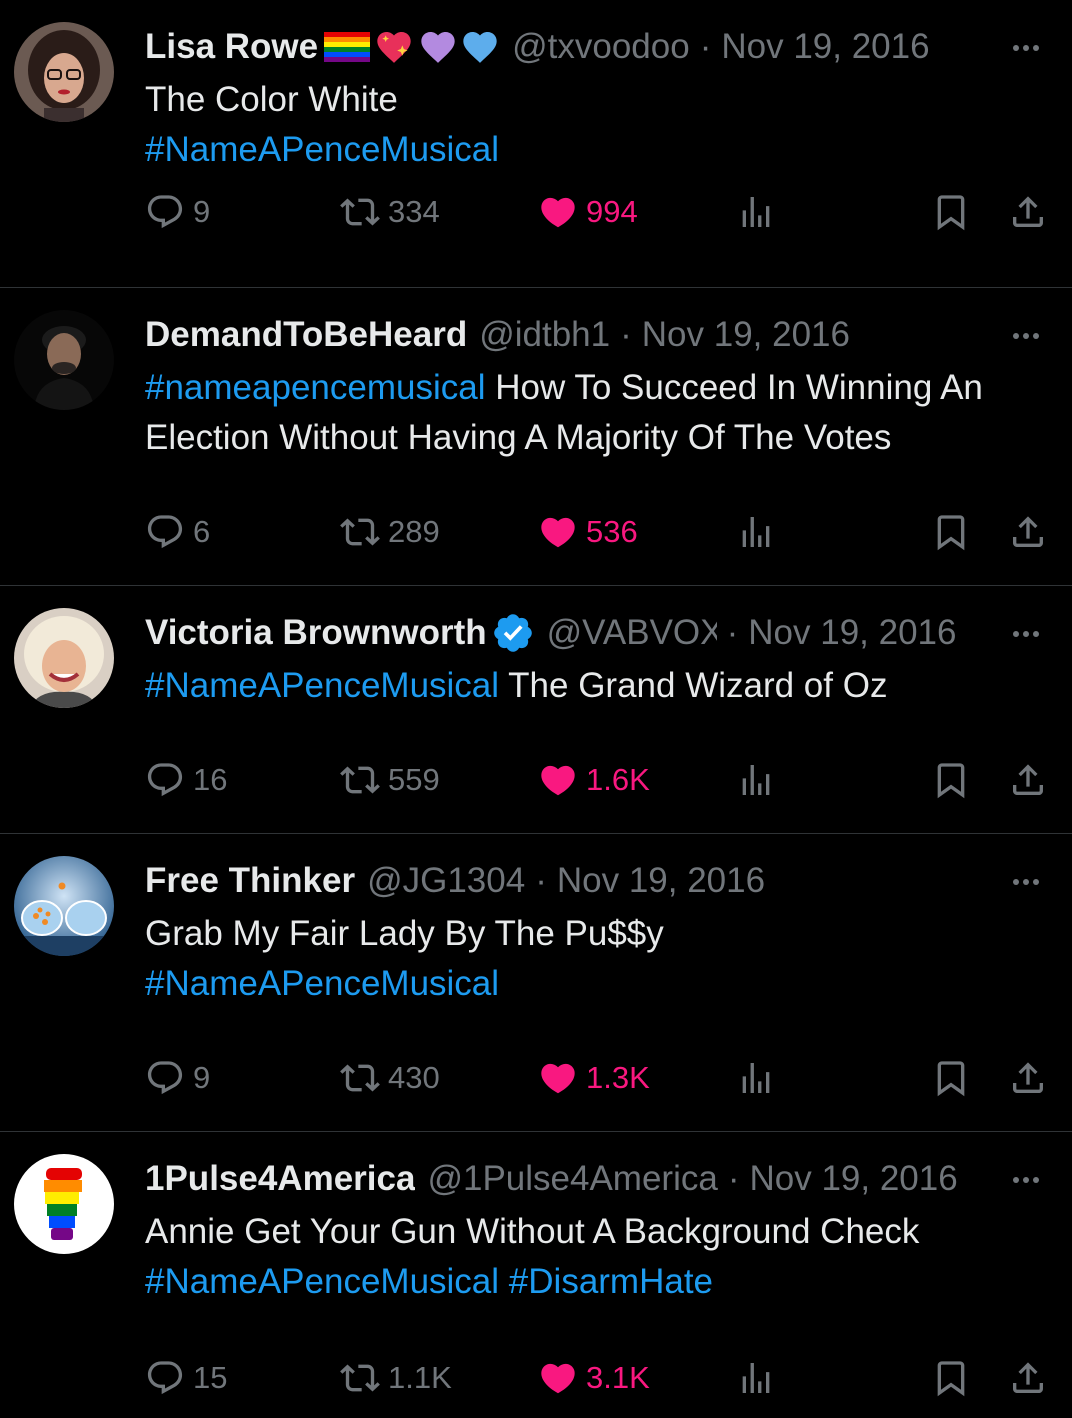  What do you see at coordinates (618, 779) in the screenshot?
I see `like-count: 1.6K` at bounding box center [618, 779].